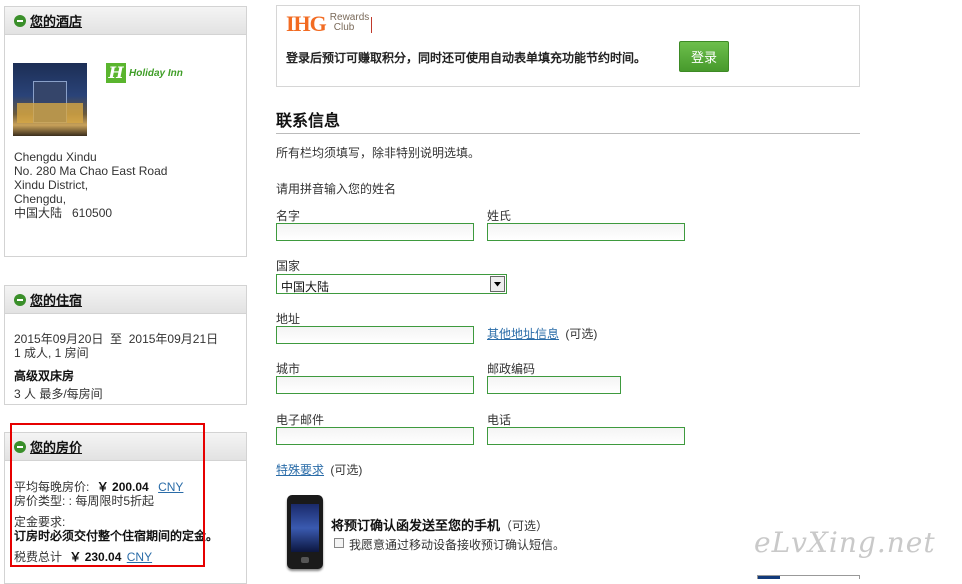 The image size is (962, 584). I want to click on chevron-down-icon, so click(497, 284).